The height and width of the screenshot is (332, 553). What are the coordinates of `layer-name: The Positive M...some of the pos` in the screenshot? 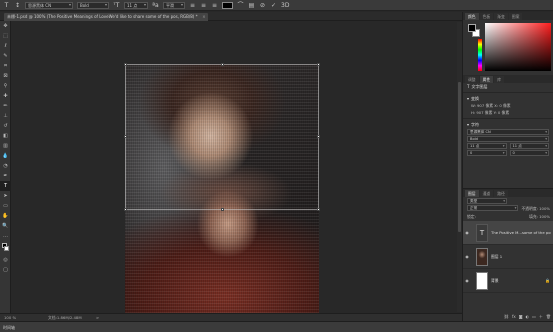 It's located at (521, 232).